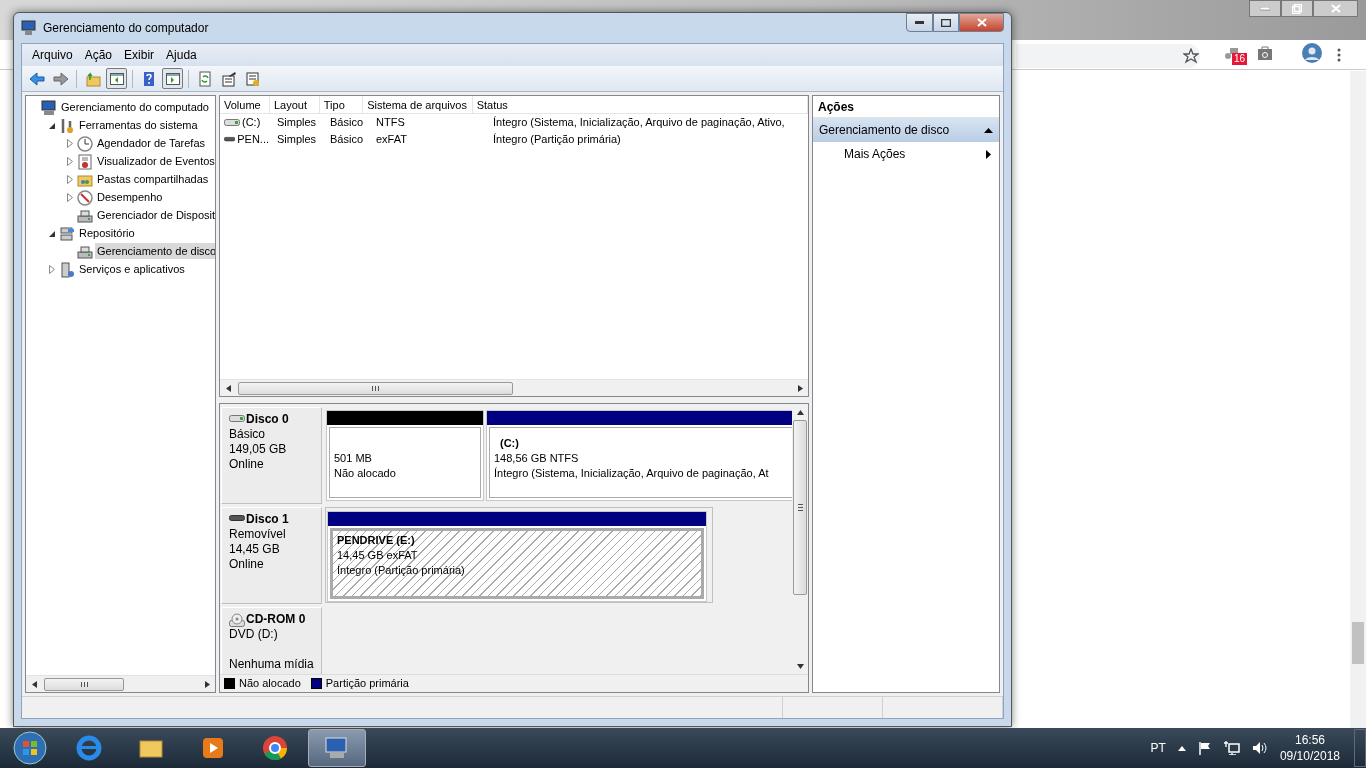 The height and width of the screenshot is (768, 1366). I want to click on partition-detail: Íntegro (Sistema, Inicialização, Arquivo de paginação, At, so click(632, 473).